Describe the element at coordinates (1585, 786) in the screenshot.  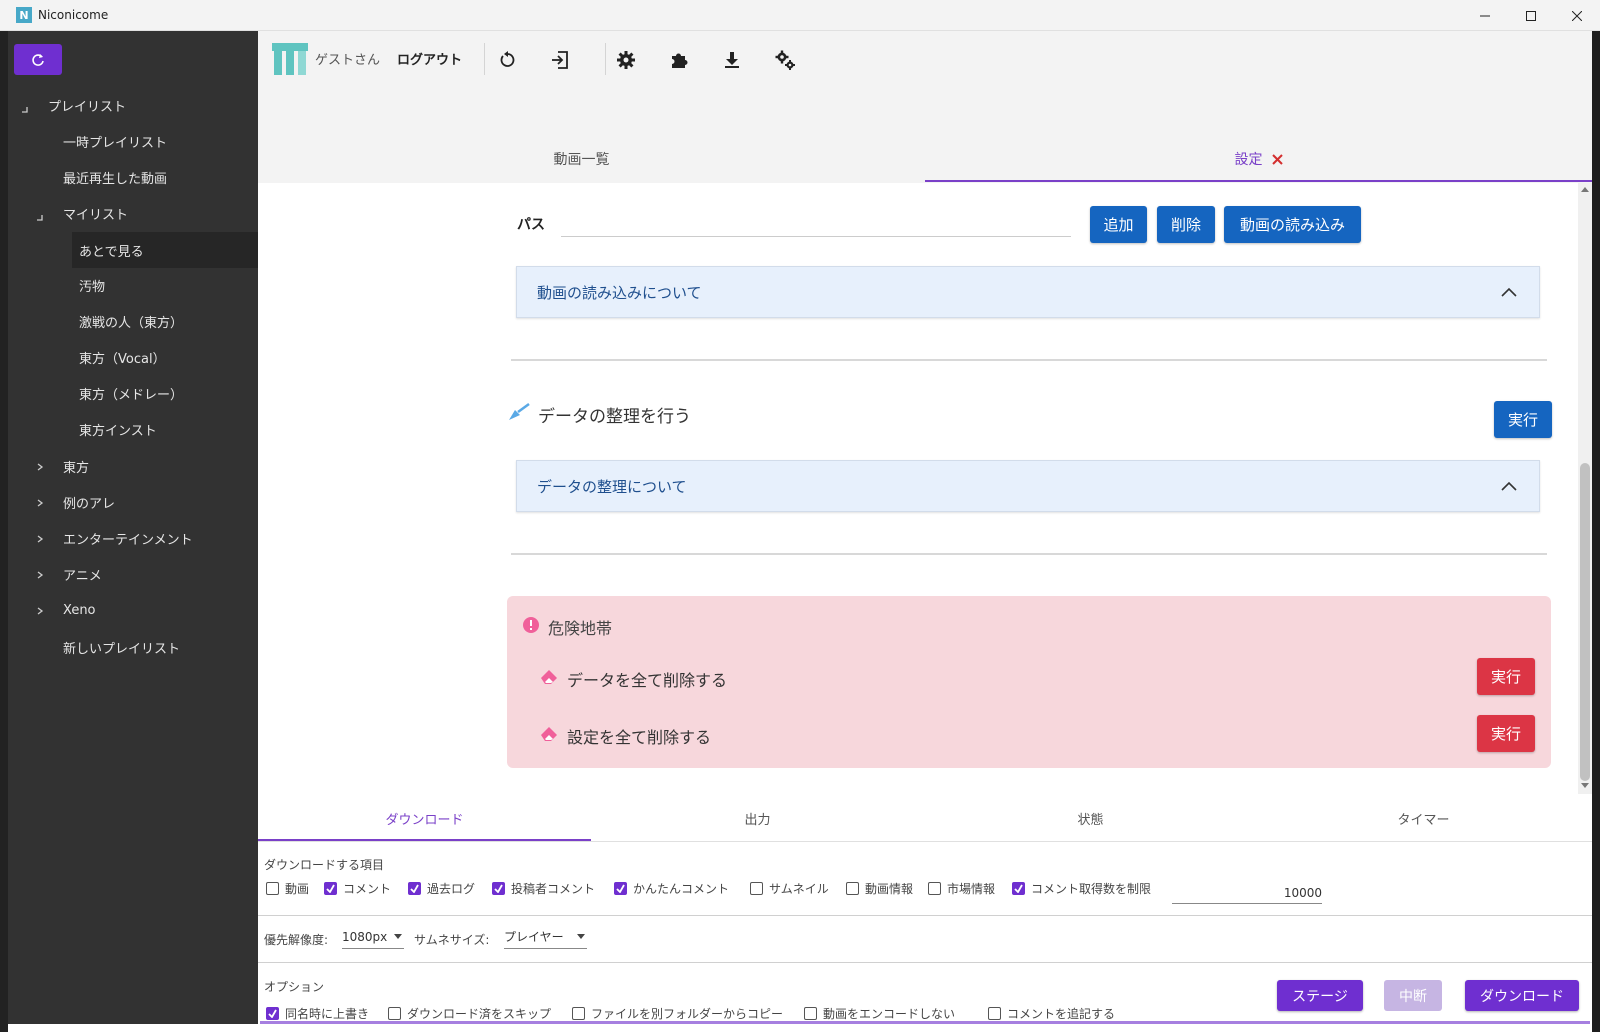
I see `scroll-down-icon` at that location.